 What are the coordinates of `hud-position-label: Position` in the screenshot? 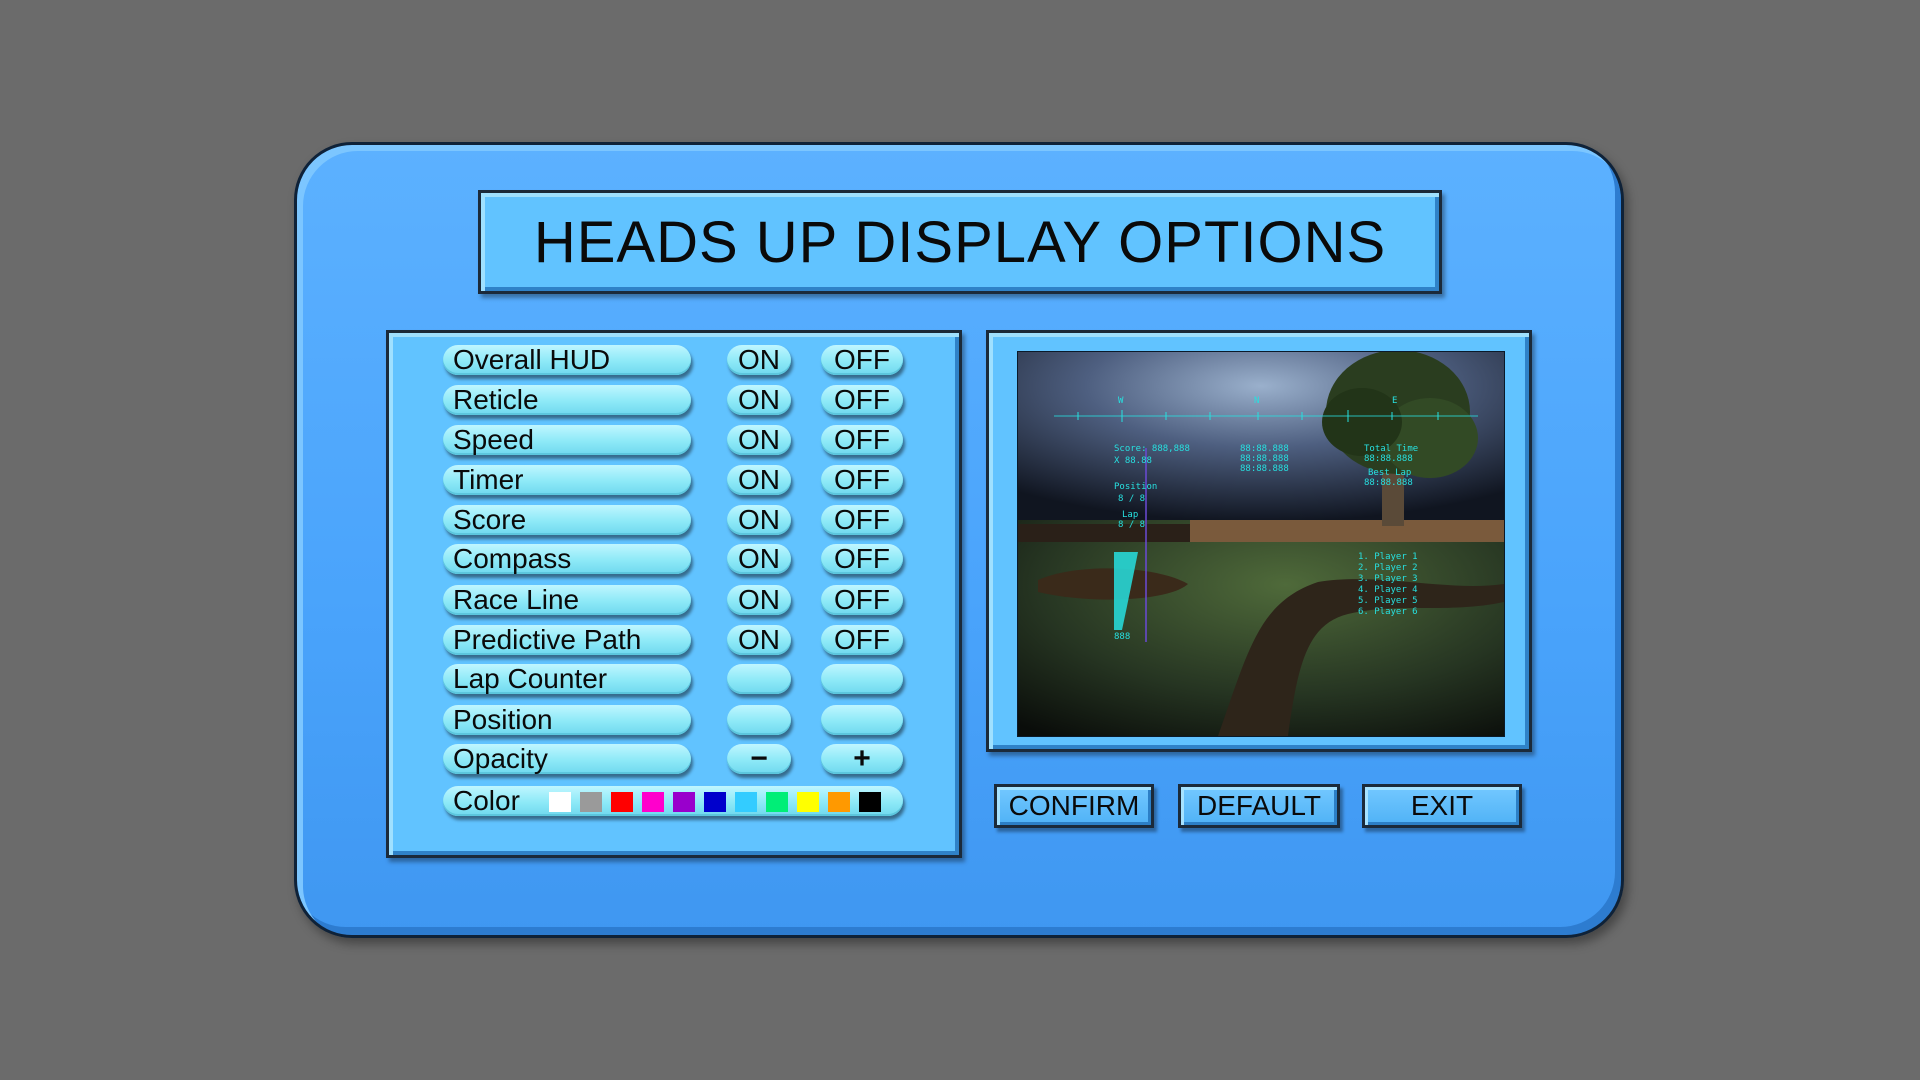 It's located at (1136, 487).